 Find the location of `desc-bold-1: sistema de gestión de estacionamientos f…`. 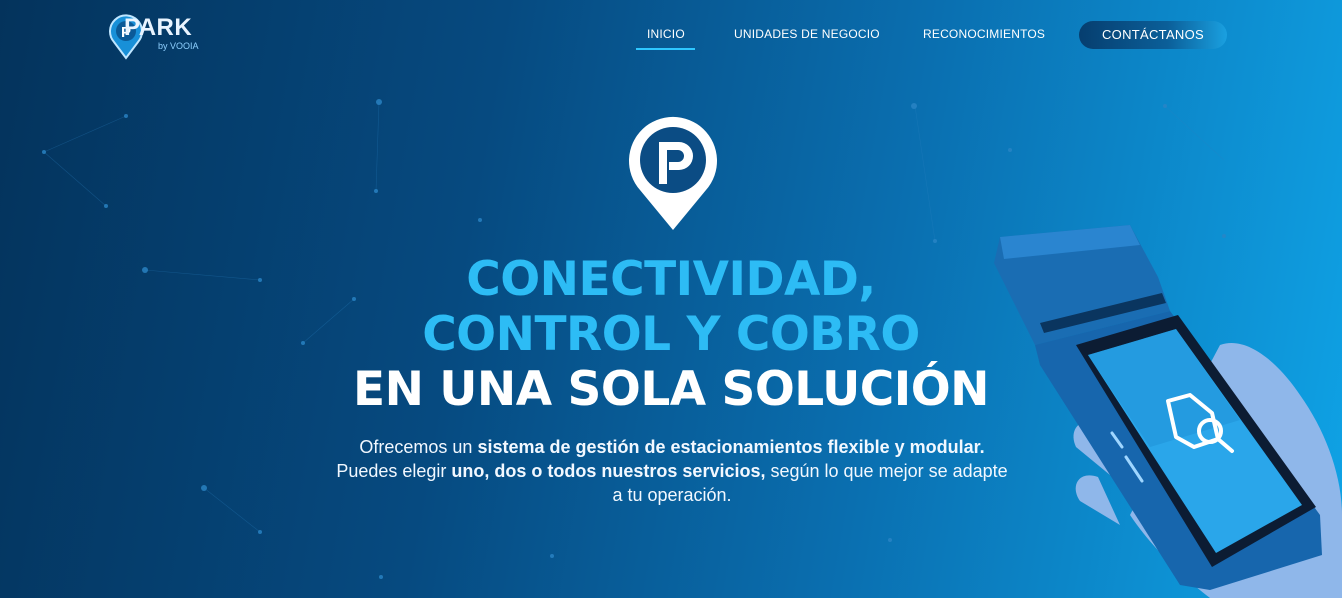

desc-bold-1: sistema de gestión de estacionamientos f… is located at coordinates (731, 447).